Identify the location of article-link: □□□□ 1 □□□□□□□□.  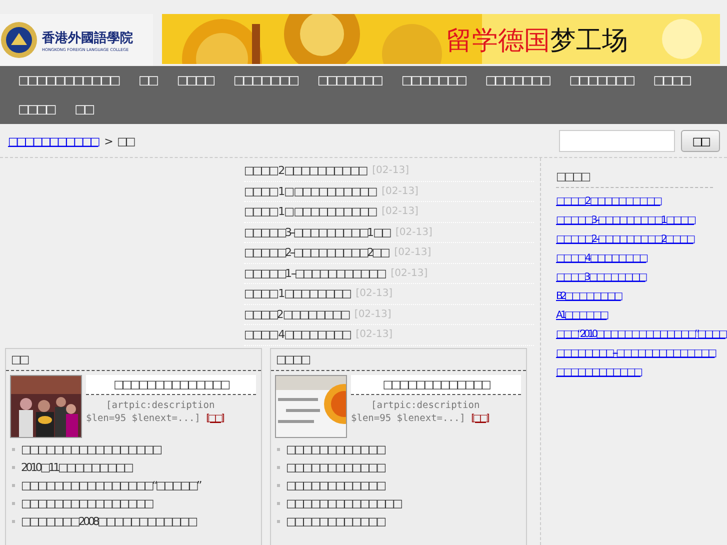
(297, 293).